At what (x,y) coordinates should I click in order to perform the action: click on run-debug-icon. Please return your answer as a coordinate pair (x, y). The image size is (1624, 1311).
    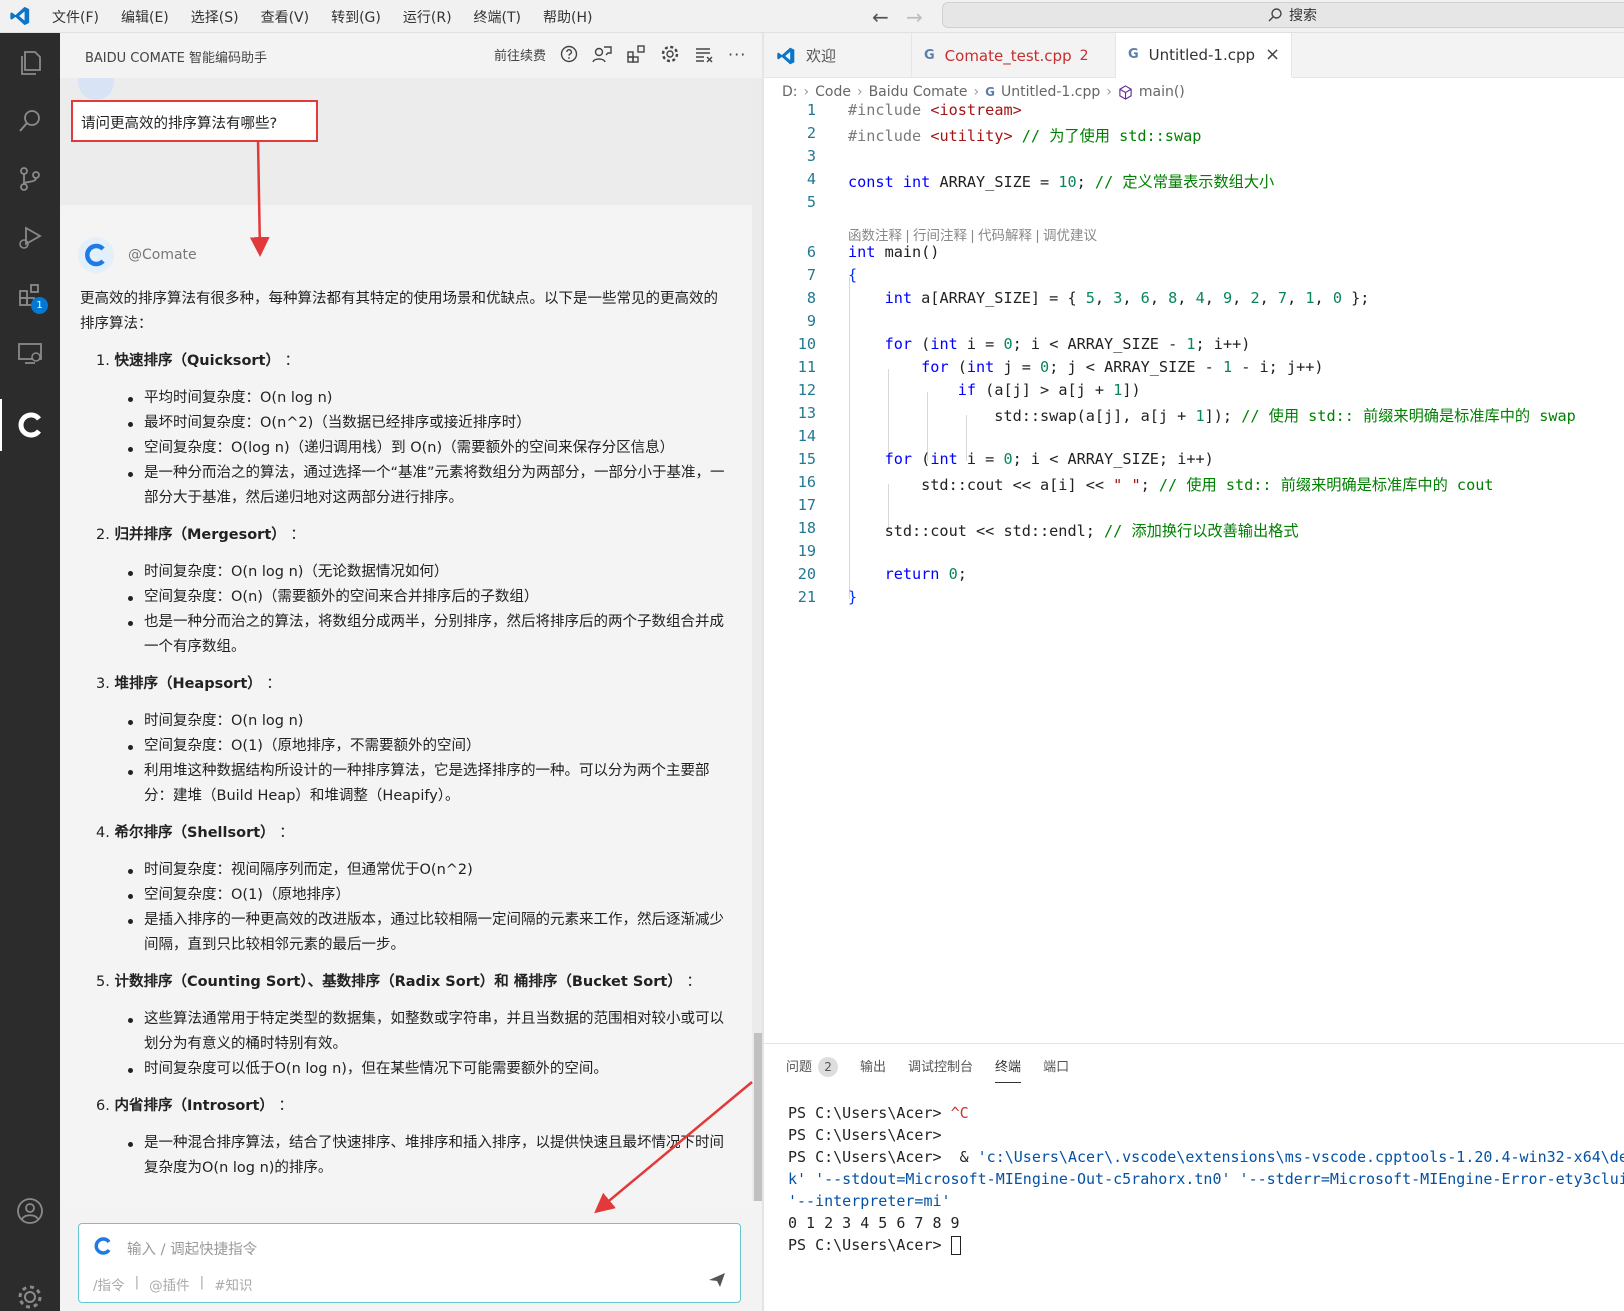
    Looking at the image, I should click on (30, 237).